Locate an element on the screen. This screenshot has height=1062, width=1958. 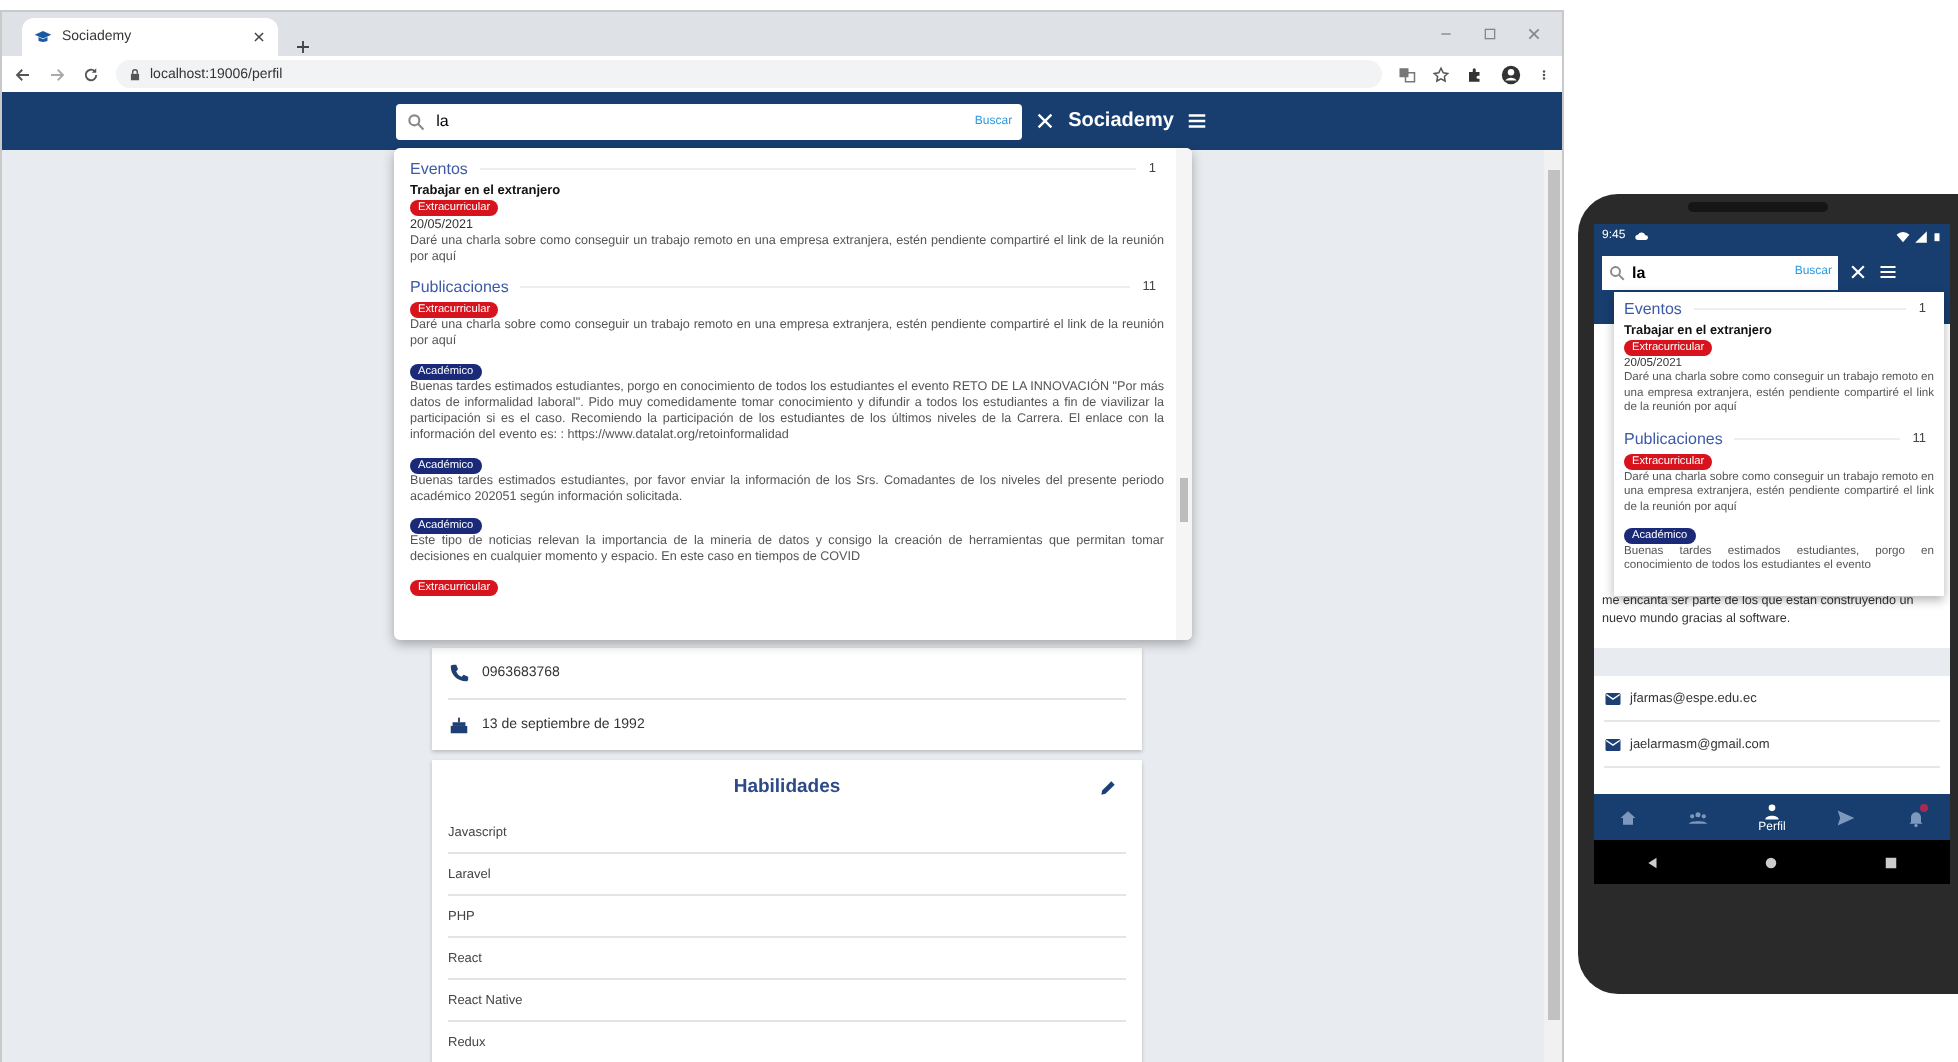
reload-icon is located at coordinates (91, 74).